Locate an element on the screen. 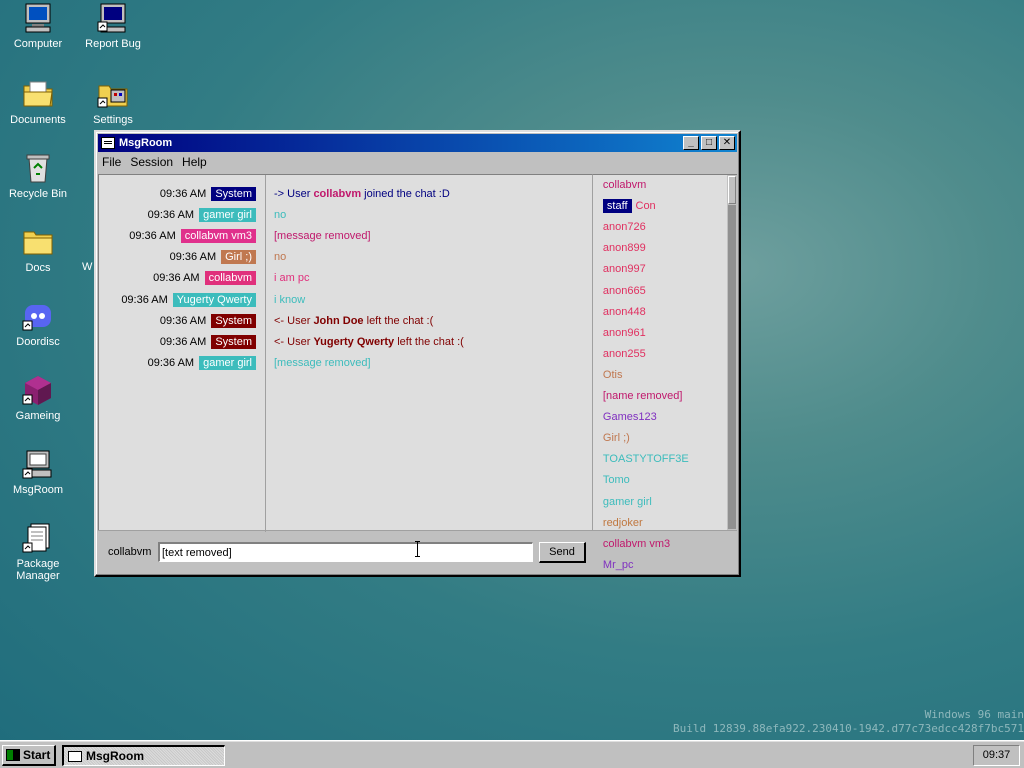  desktop-icon-package-manager: Package Manager is located at coordinates (38, 552).